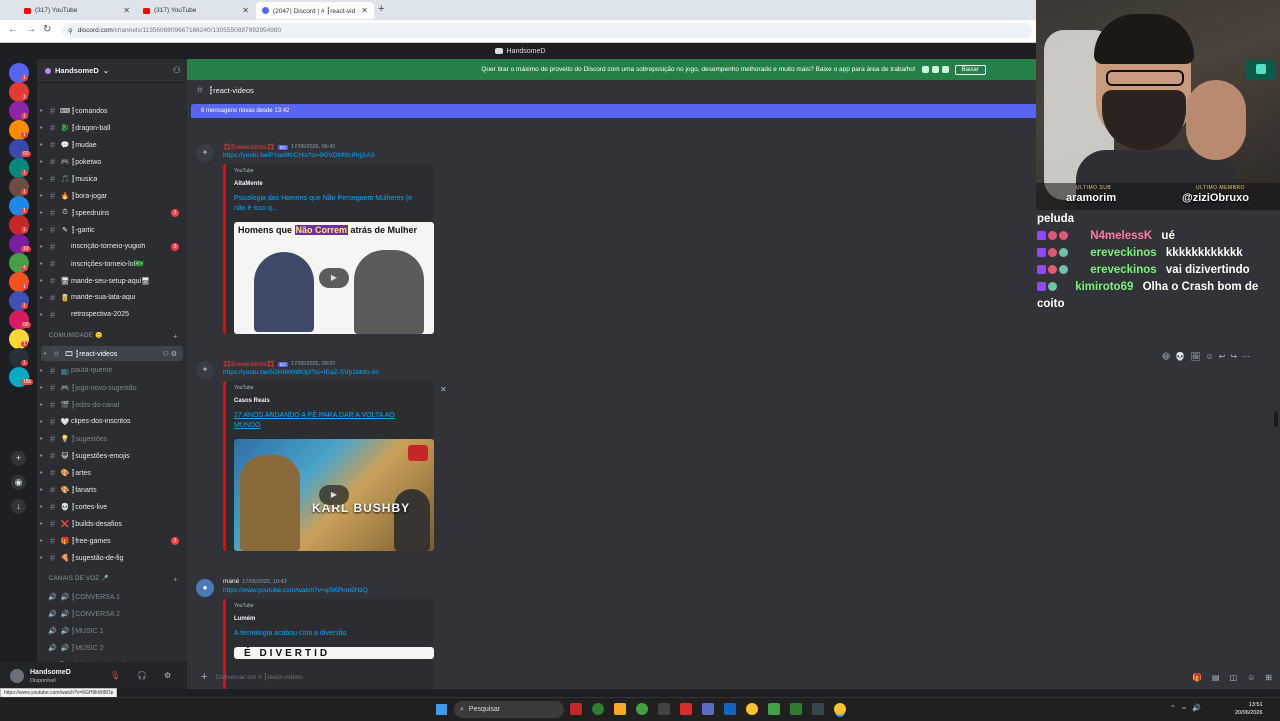 This screenshot has height=721, width=1280. Describe the element at coordinates (1197, 677) in the screenshot. I see `gift-icon: 🎁` at that location.